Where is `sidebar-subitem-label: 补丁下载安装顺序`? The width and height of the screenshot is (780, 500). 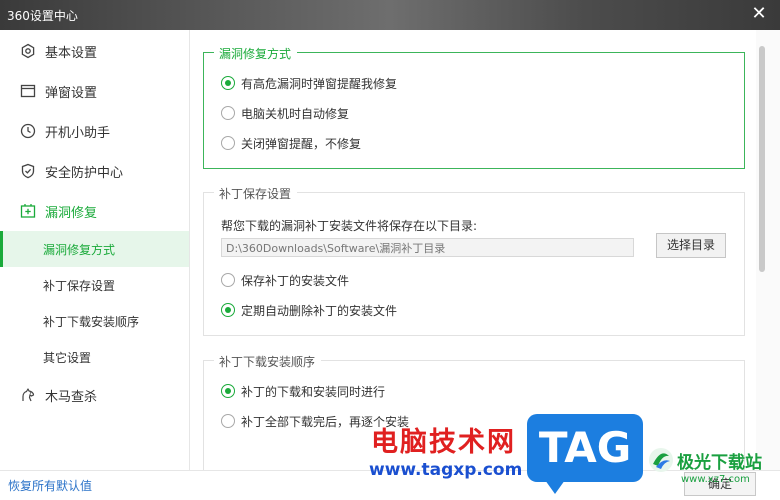
sidebar-subitem-label: 补丁下载安装顺序 is located at coordinates (91, 321).